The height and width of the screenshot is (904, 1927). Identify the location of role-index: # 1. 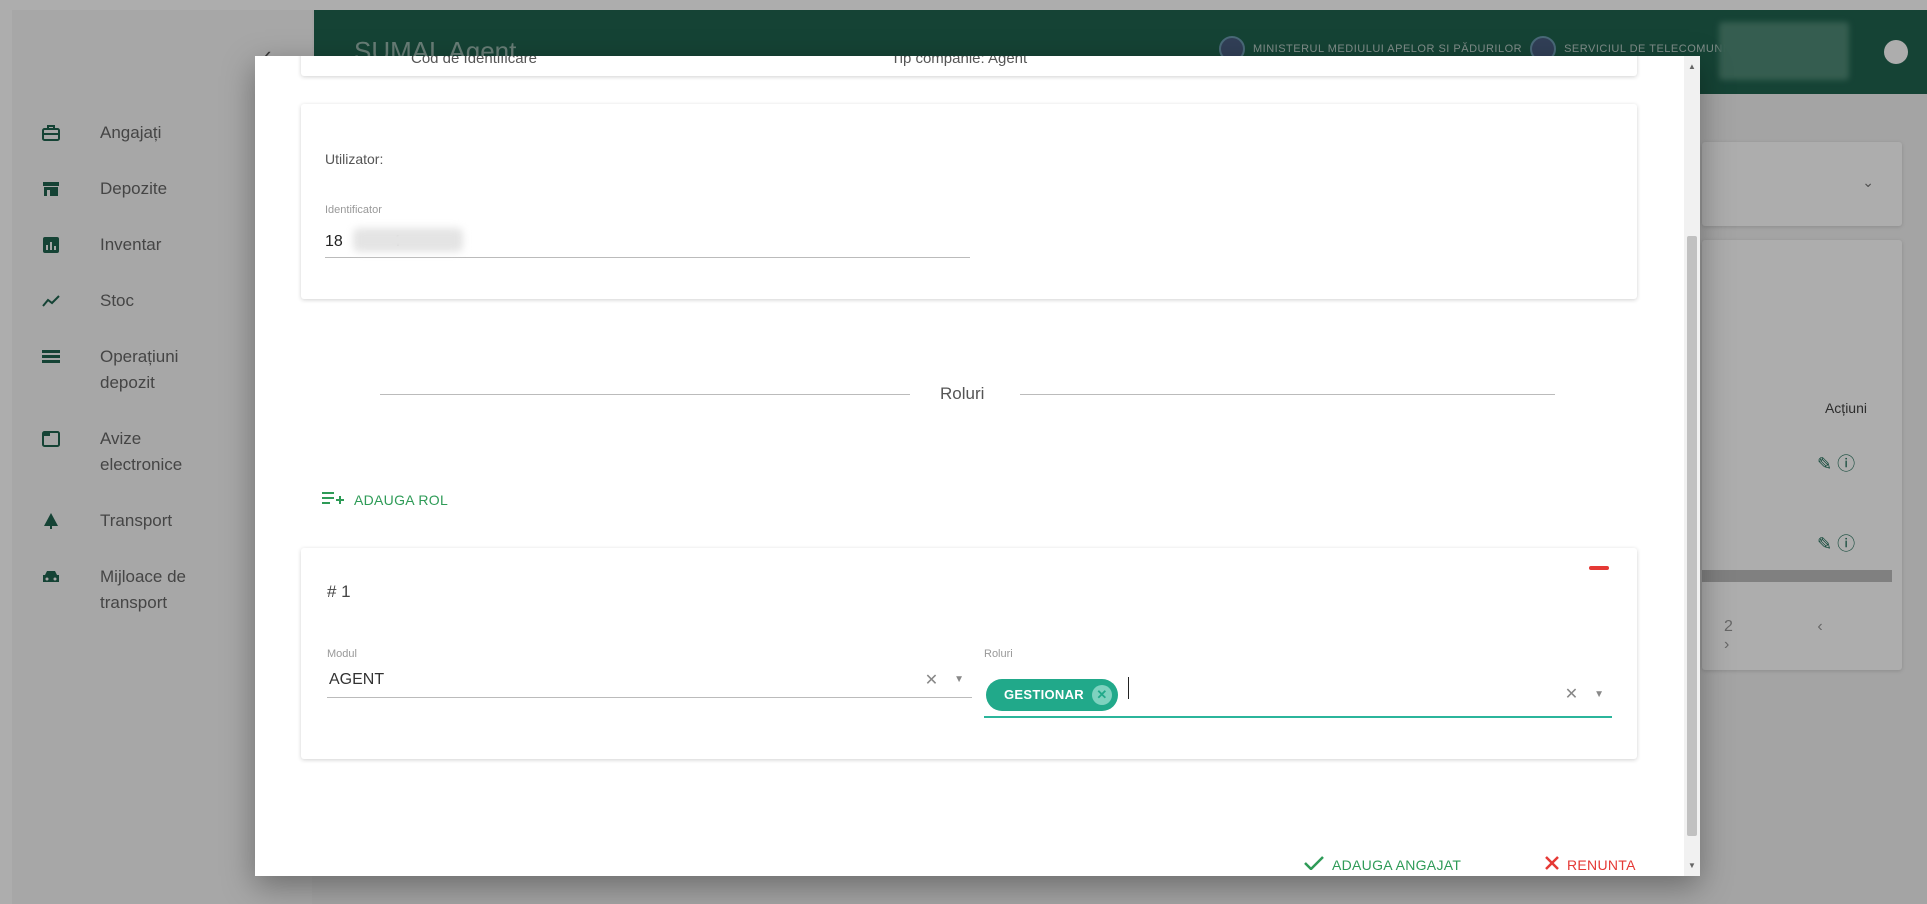
(339, 591).